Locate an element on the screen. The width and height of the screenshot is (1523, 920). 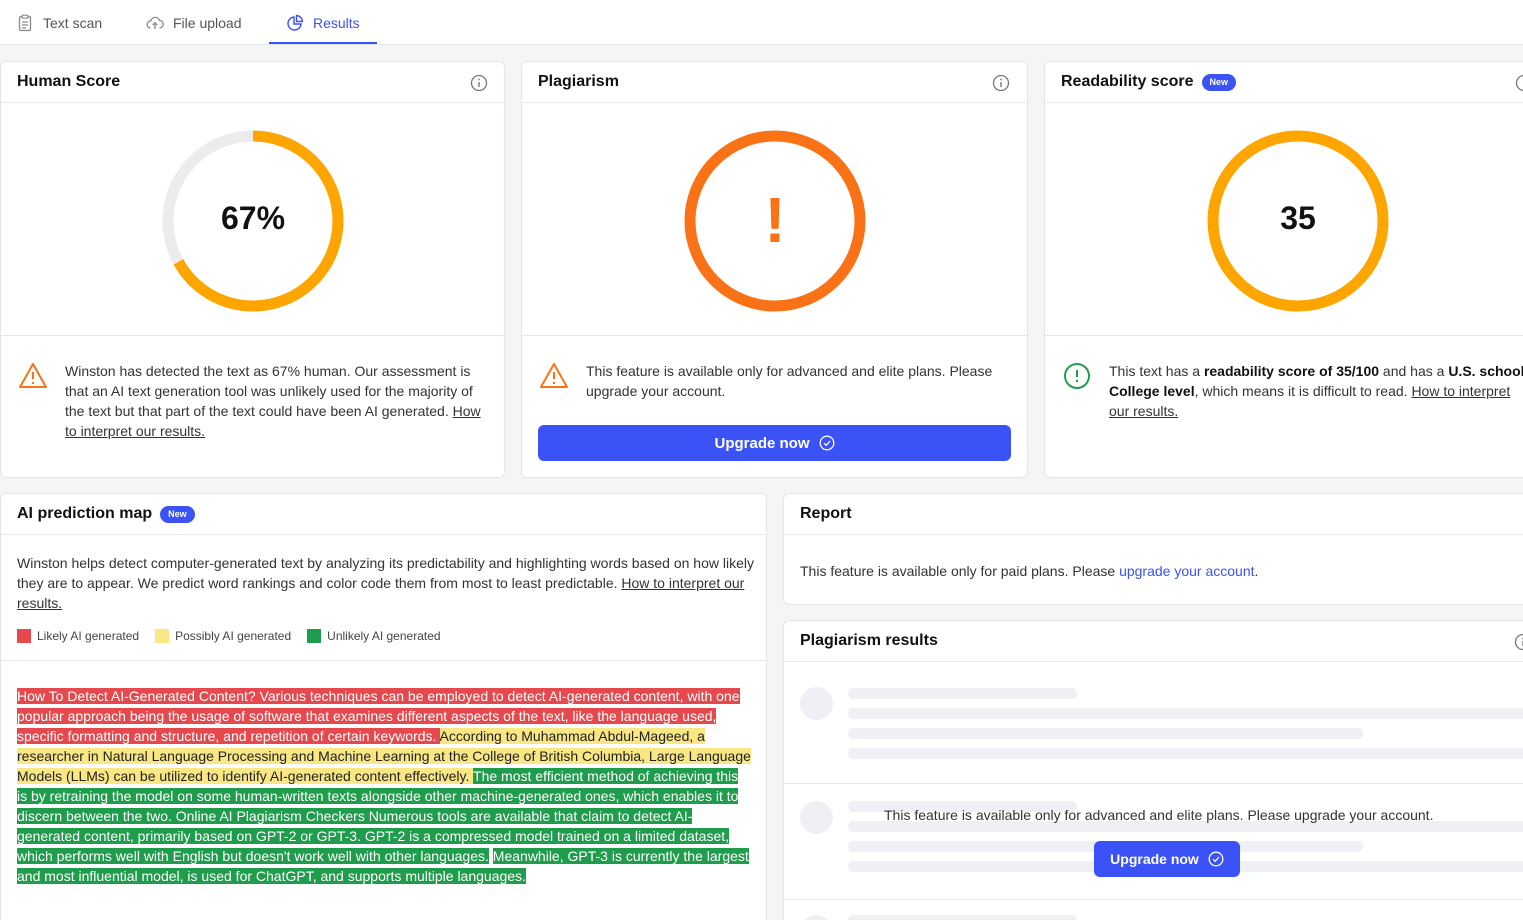
gauge-area: 35 is located at coordinates (1284, 219).